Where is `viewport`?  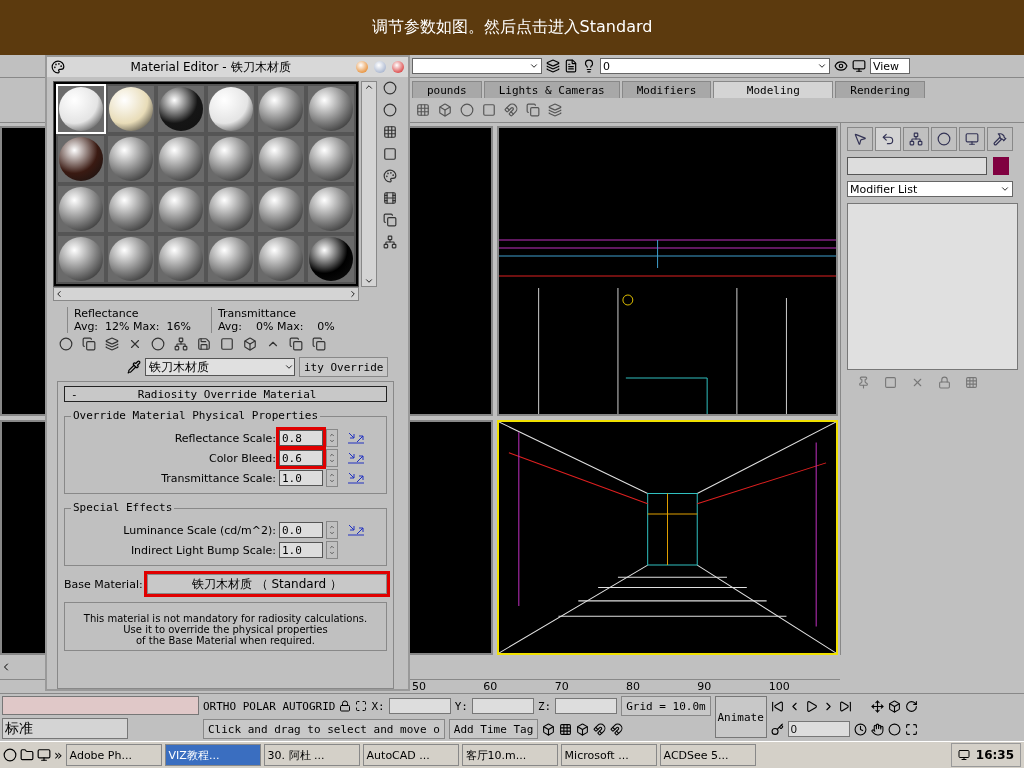 viewport is located at coordinates (667, 271).